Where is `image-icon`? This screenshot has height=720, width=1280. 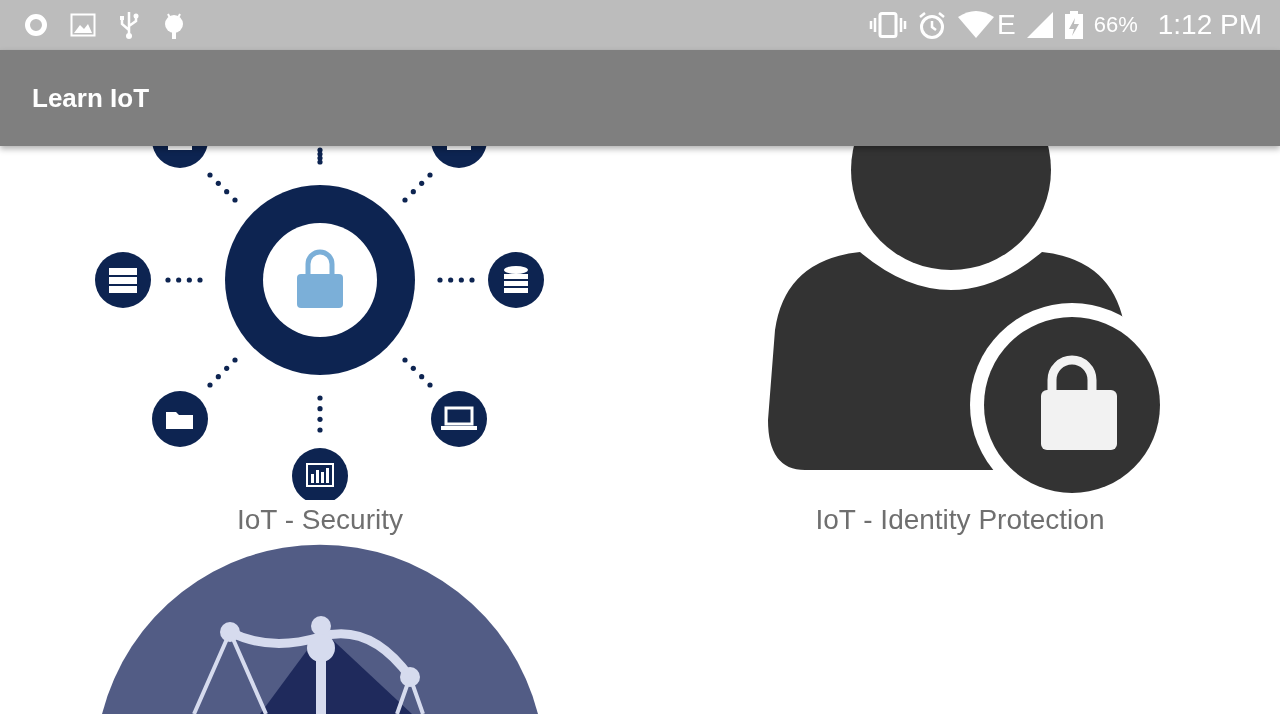 image-icon is located at coordinates (83, 25).